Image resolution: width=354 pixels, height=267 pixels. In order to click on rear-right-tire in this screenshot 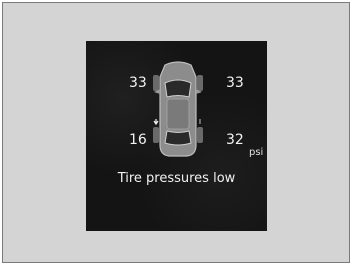, I will do `click(200, 135)`.